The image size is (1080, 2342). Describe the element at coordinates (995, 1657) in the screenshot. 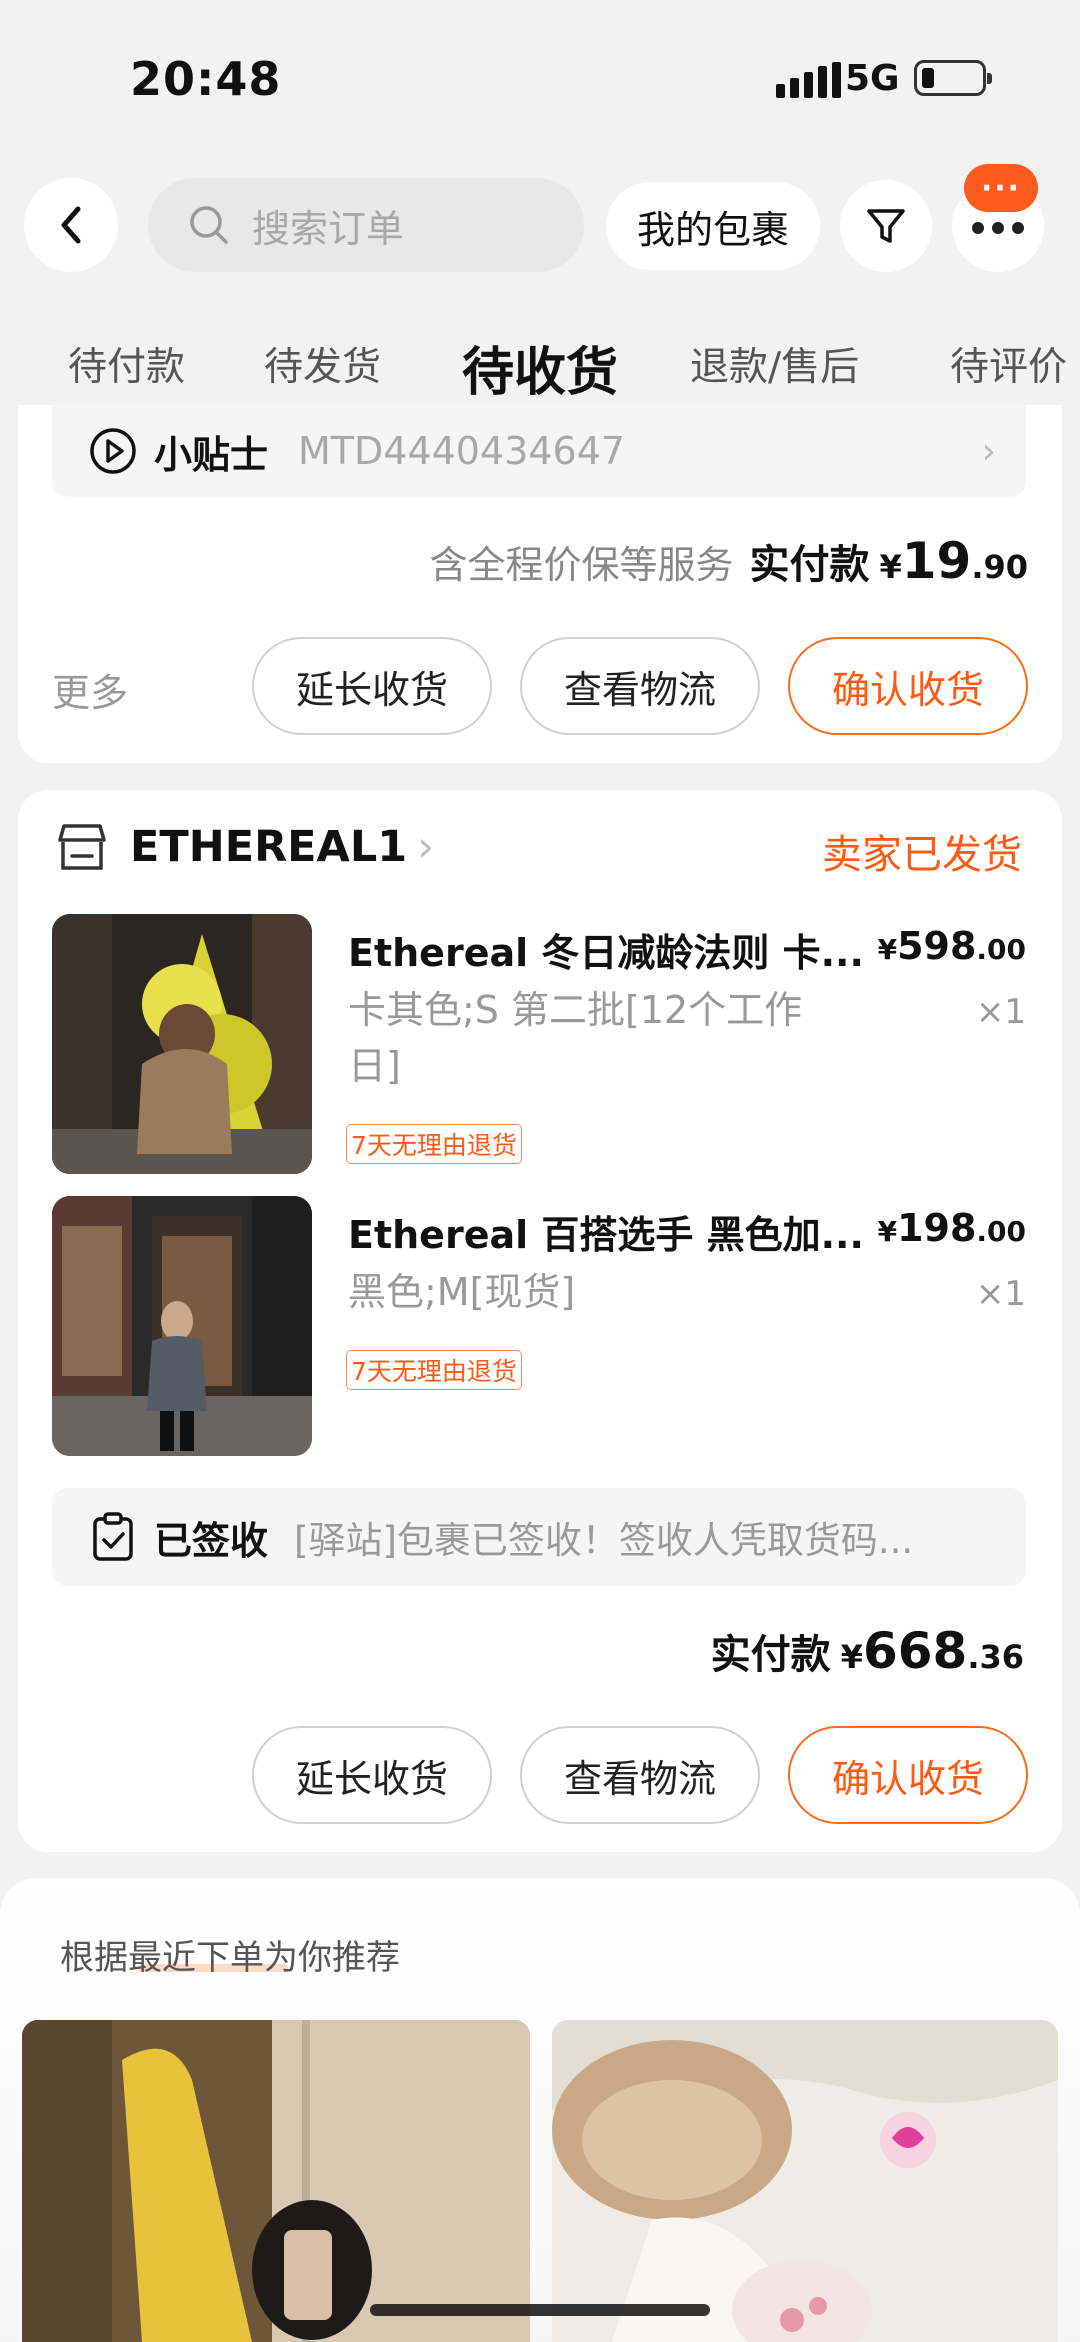

I see `paid-amount-decimal: .36` at that location.